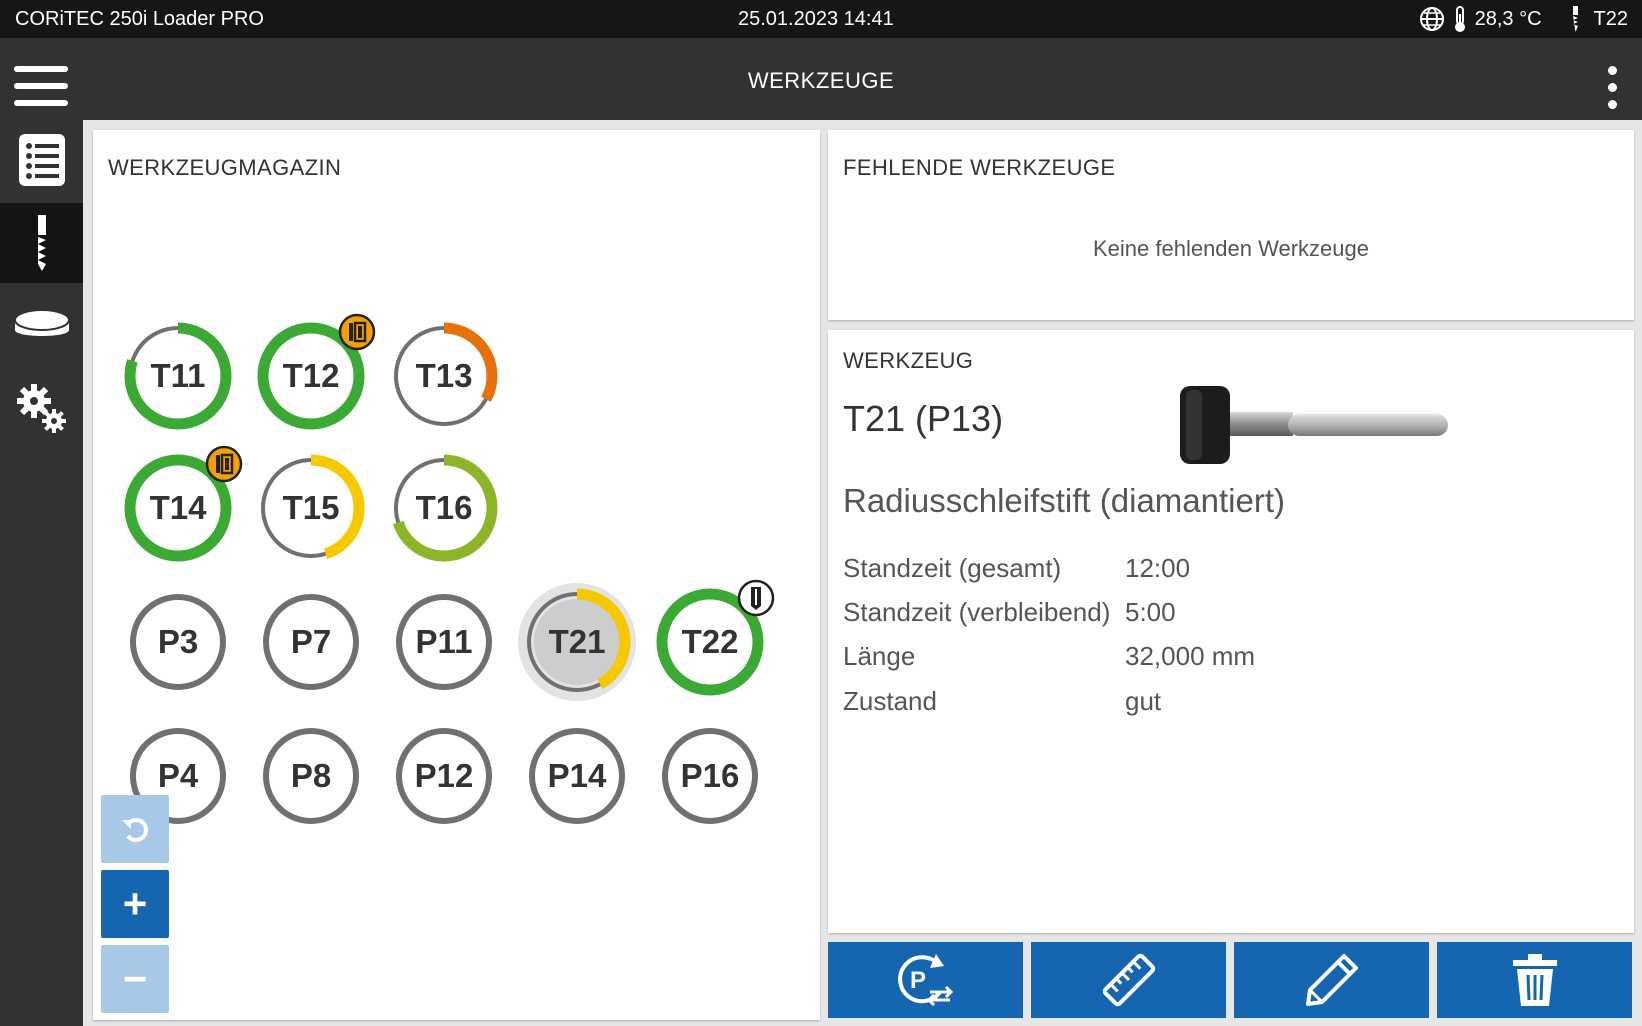  I want to click on tool-label: P8, so click(311, 775).